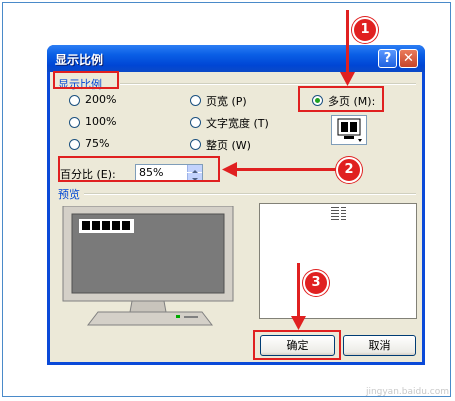 The width and height of the screenshot is (455, 401). Describe the element at coordinates (316, 283) in the screenshot. I see `callout-3-badge: 3` at that location.